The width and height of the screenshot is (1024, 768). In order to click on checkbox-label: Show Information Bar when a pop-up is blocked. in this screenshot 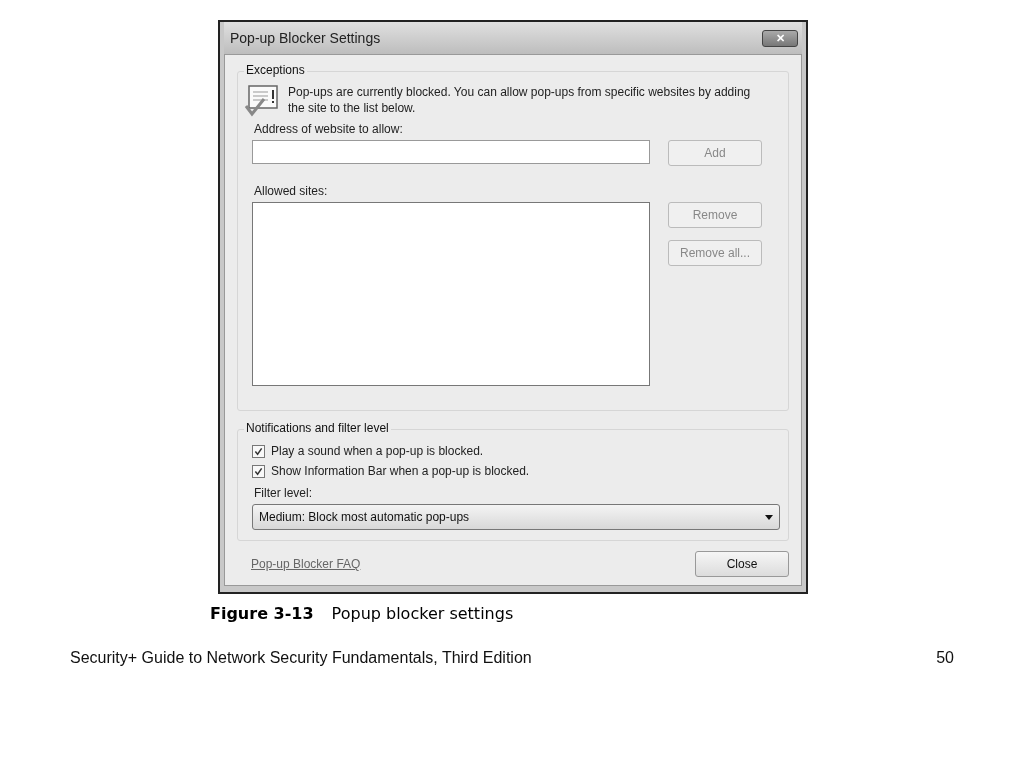, I will do `click(400, 471)`.